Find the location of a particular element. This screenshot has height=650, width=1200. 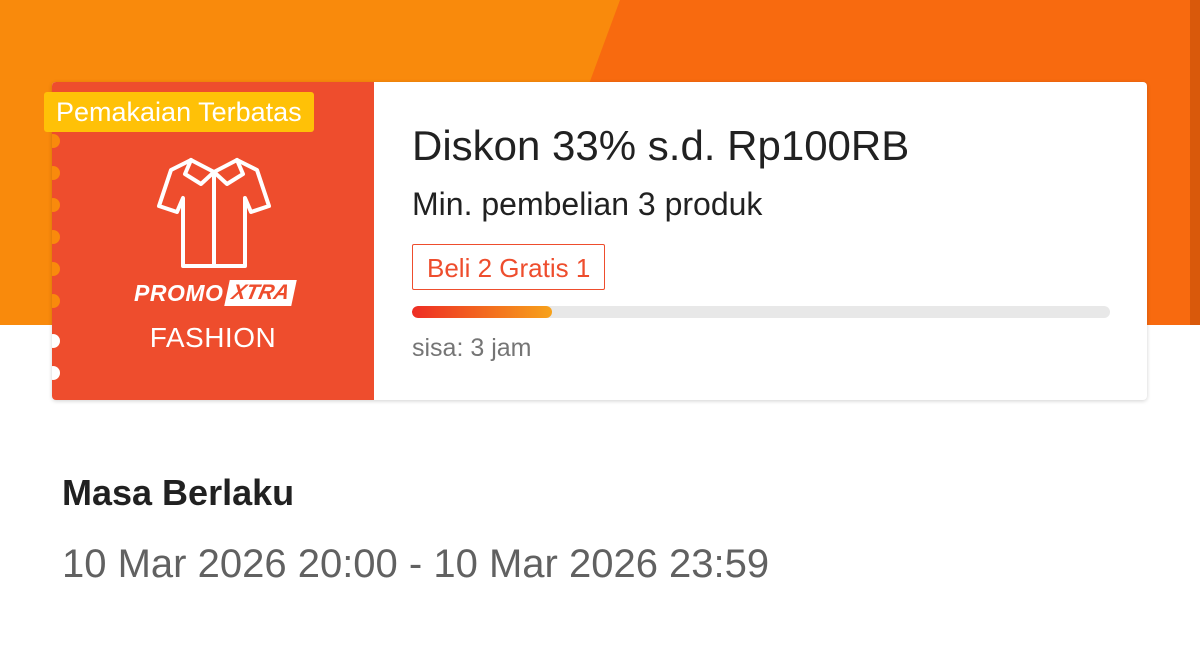

remaining-time: sisa: 3 jam is located at coordinates (472, 348).